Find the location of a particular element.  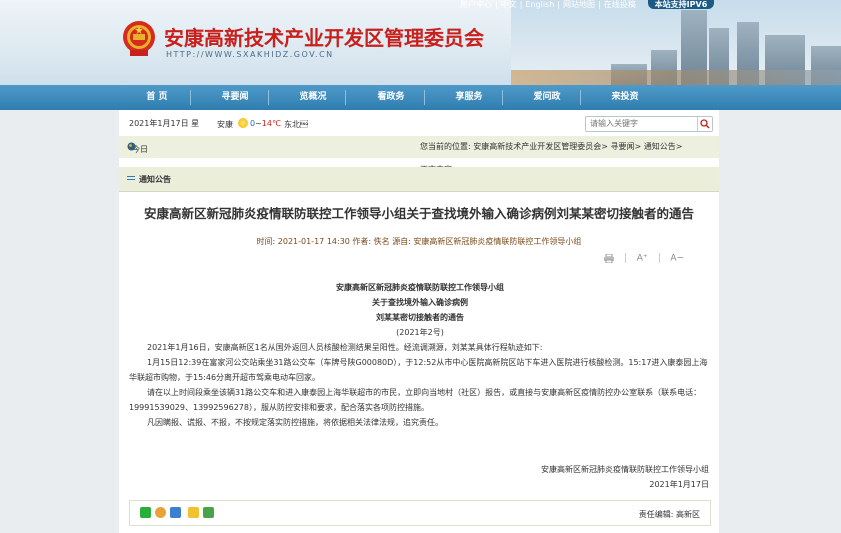

doc-heading-line: 关于查找境外输入确诊病例 is located at coordinates (420, 302).